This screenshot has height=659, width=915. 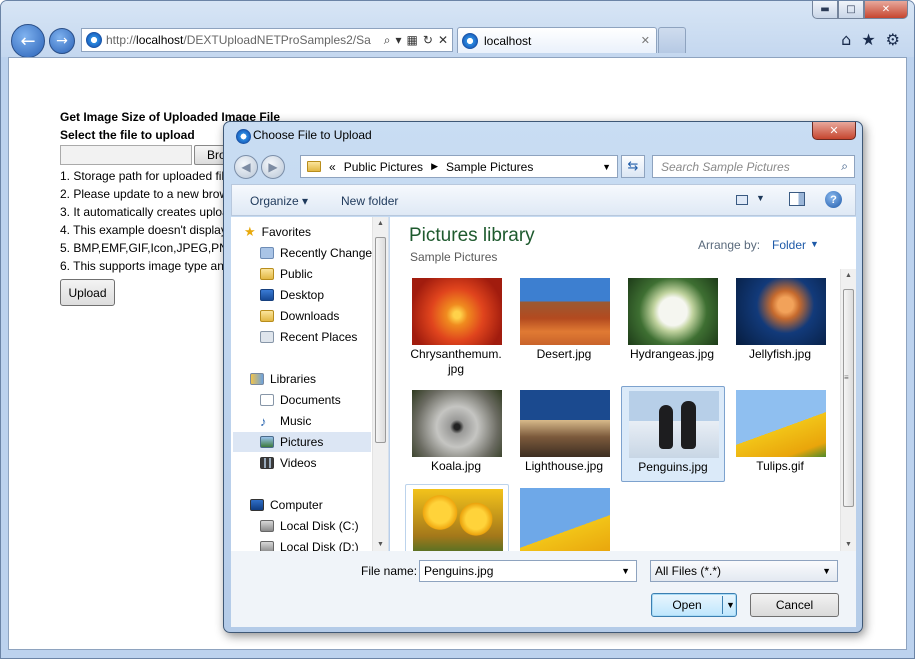 I want to click on organize-button: Organize ▾, so click(x=279, y=201).